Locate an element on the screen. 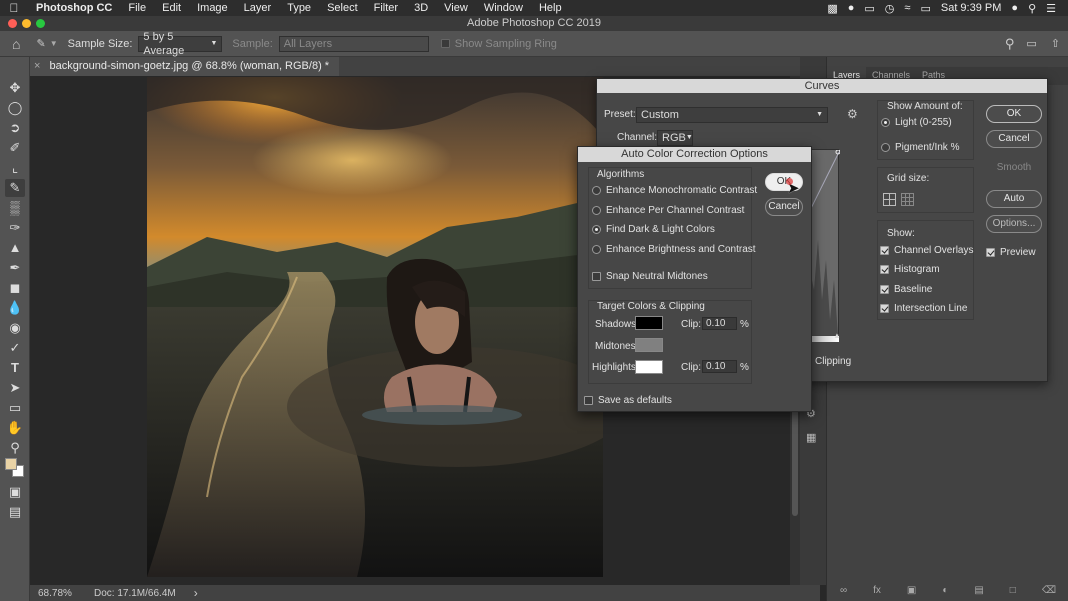 The width and height of the screenshot is (1068, 601). simple-grid-icon is located at coordinates (889, 199).